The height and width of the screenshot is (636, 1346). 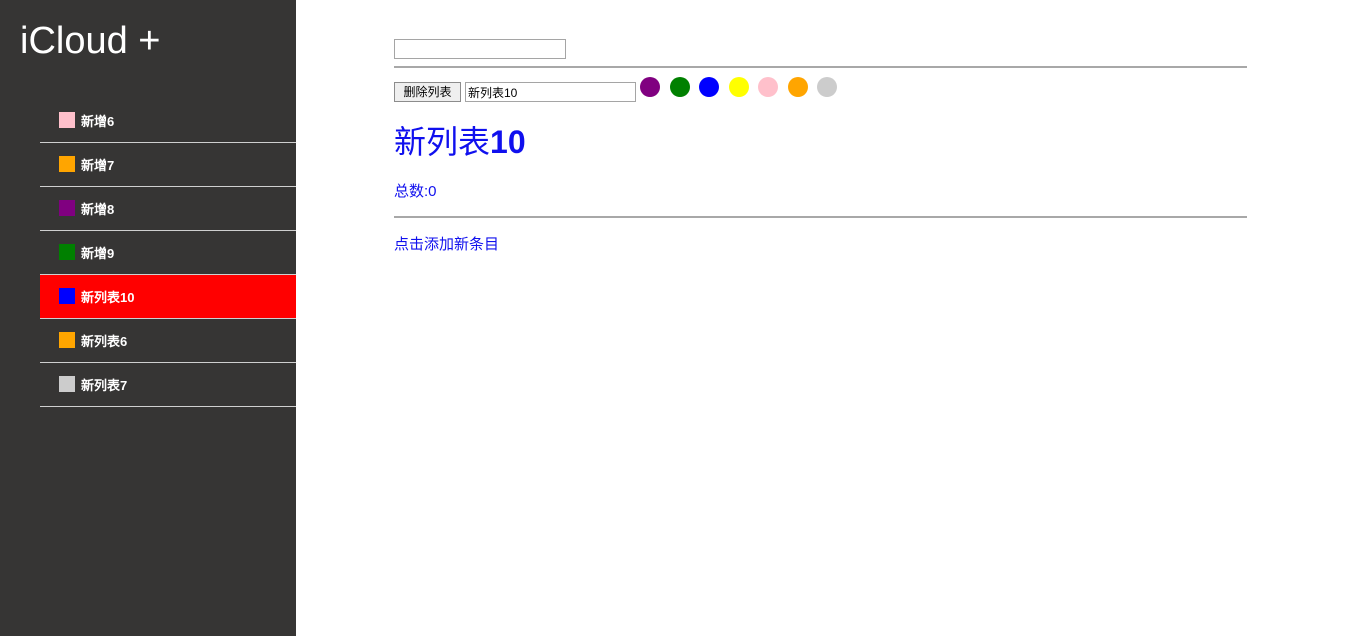 What do you see at coordinates (98, 253) in the screenshot?
I see `sidebar-item-label: 新增9` at bounding box center [98, 253].